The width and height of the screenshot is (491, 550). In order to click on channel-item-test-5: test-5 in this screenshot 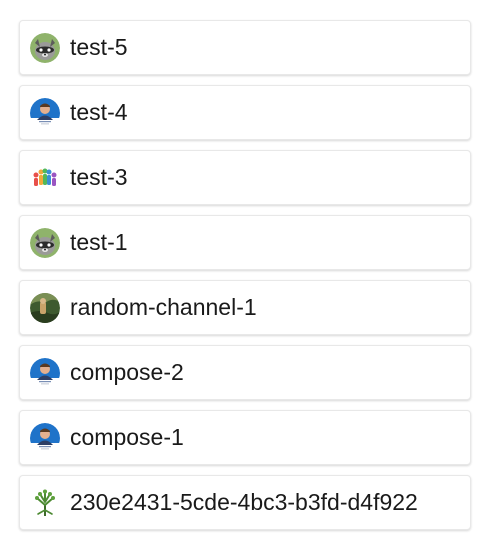, I will do `click(245, 47)`.